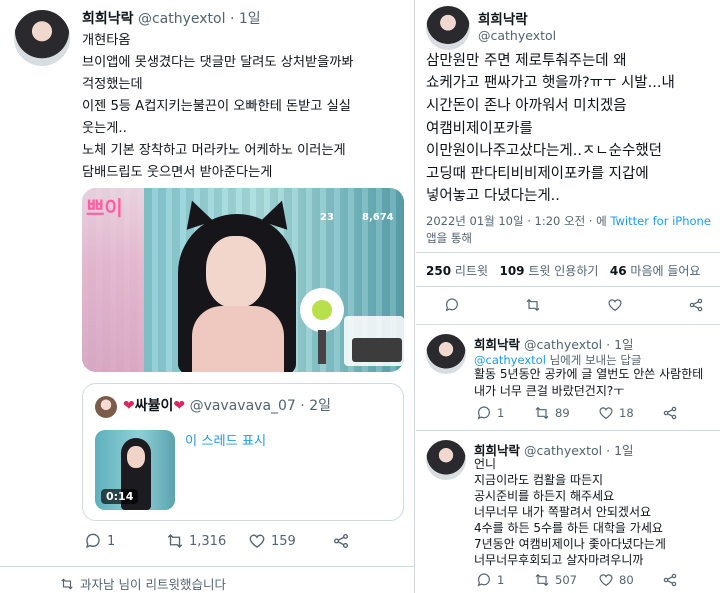 The width and height of the screenshot is (720, 593). I want to click on retweet-button: 1,316, so click(207, 541).